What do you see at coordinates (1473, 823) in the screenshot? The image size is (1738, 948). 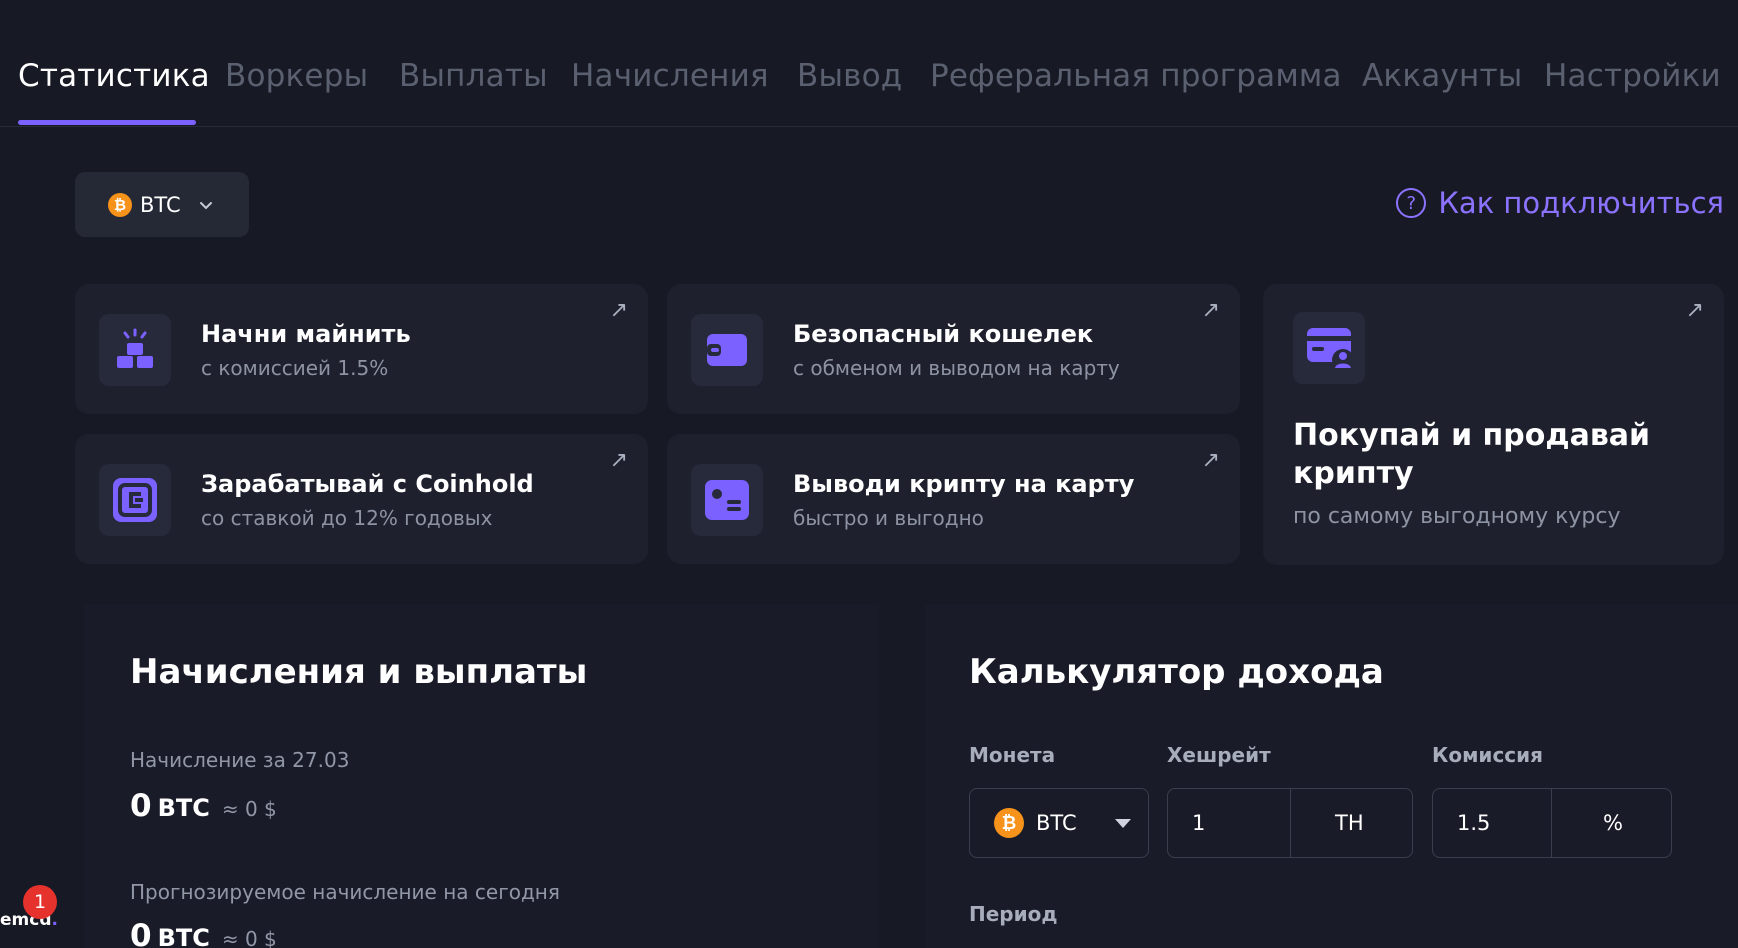 I see `fee-input: 1.5` at bounding box center [1473, 823].